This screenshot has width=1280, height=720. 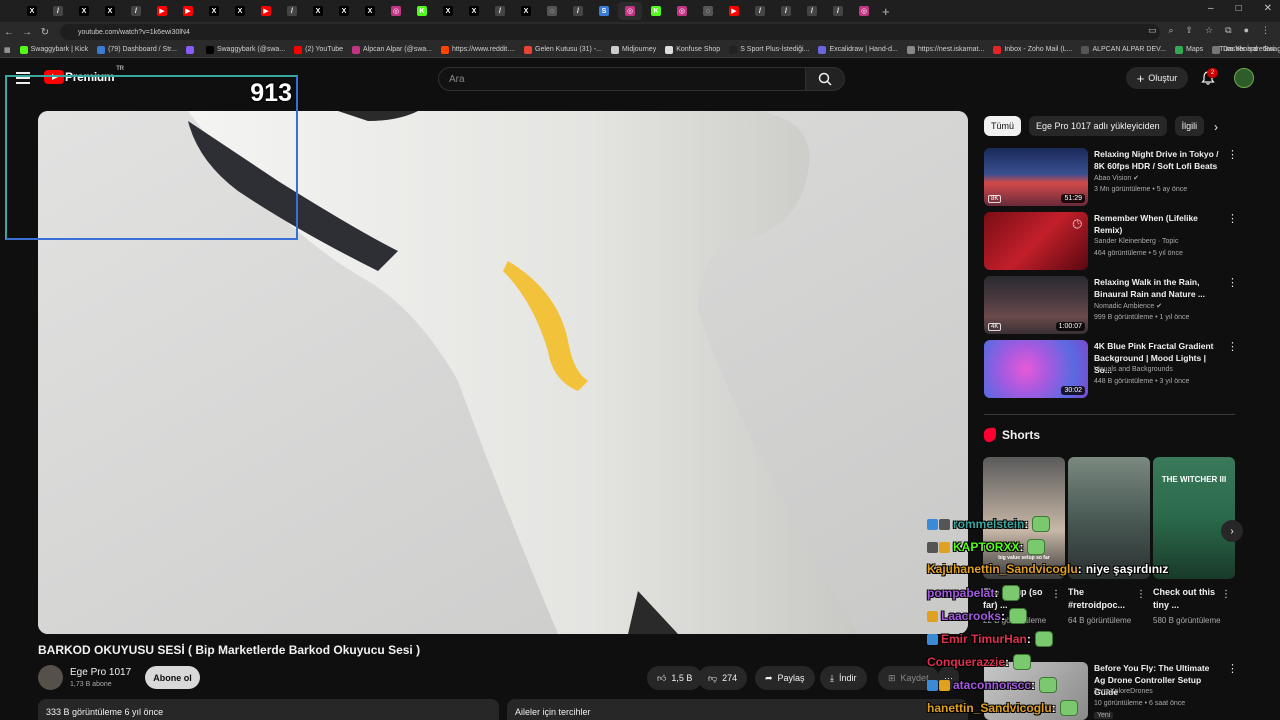 What do you see at coordinates (1003, 126) in the screenshot?
I see `filter-chip: Tümü` at bounding box center [1003, 126].